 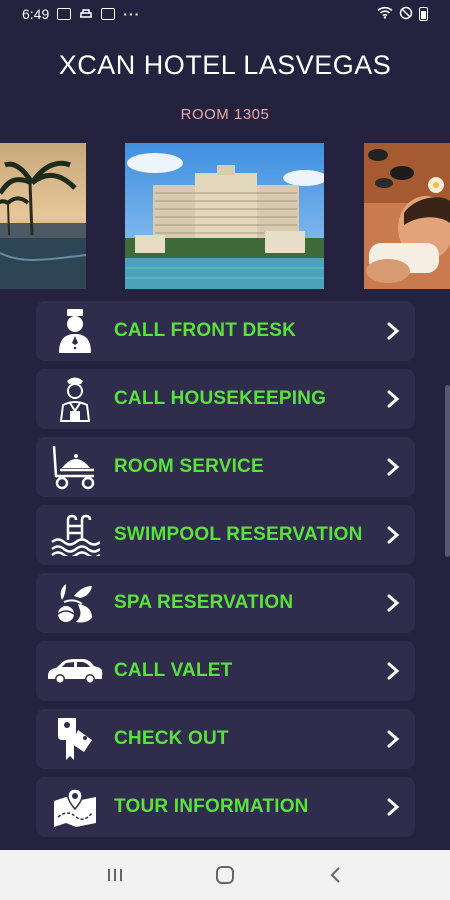 What do you see at coordinates (108, 14) in the screenshot?
I see `image-notification-icon` at bounding box center [108, 14].